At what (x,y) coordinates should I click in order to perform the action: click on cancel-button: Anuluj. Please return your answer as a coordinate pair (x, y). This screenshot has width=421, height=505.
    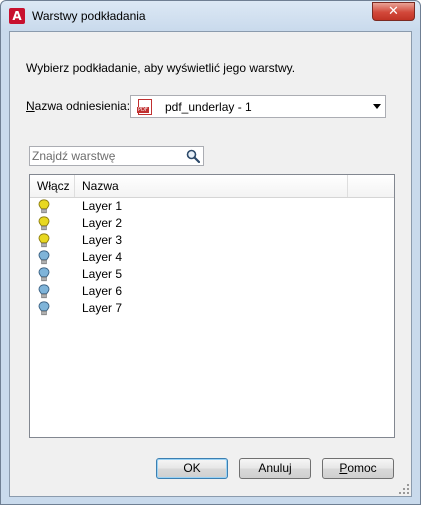
    Looking at the image, I should click on (275, 468).